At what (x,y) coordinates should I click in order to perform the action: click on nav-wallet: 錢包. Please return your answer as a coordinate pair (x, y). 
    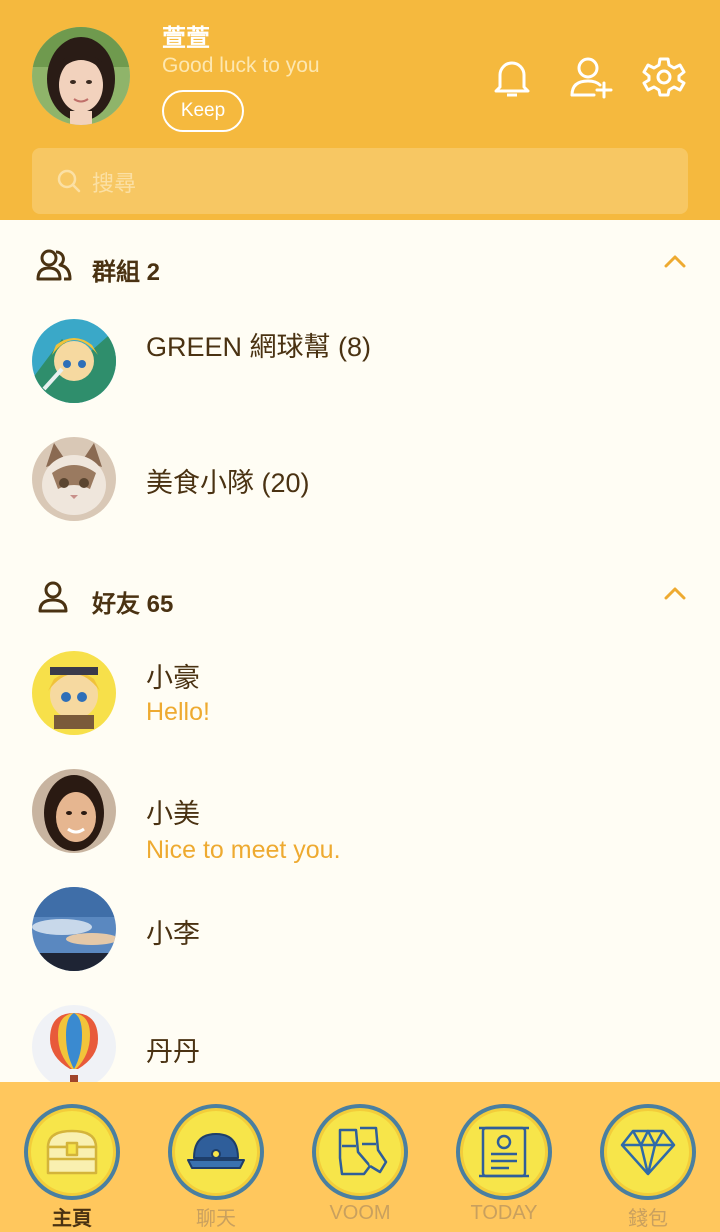
    Looking at the image, I should click on (648, 1157).